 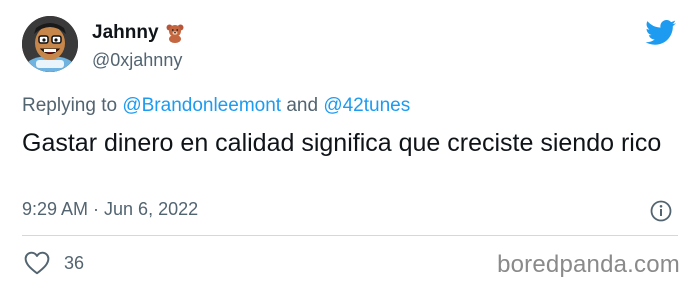 I want to click on teddy-bear-icon, so click(x=175, y=33).